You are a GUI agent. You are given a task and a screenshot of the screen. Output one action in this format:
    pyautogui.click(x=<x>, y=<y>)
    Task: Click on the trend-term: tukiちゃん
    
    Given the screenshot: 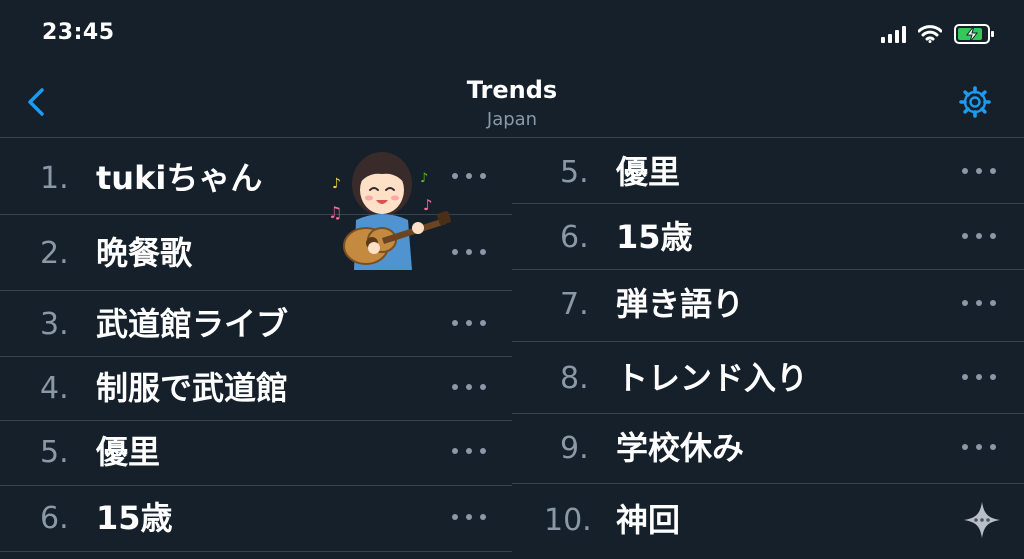 What is the action you would take?
    pyautogui.click(x=179, y=178)
    